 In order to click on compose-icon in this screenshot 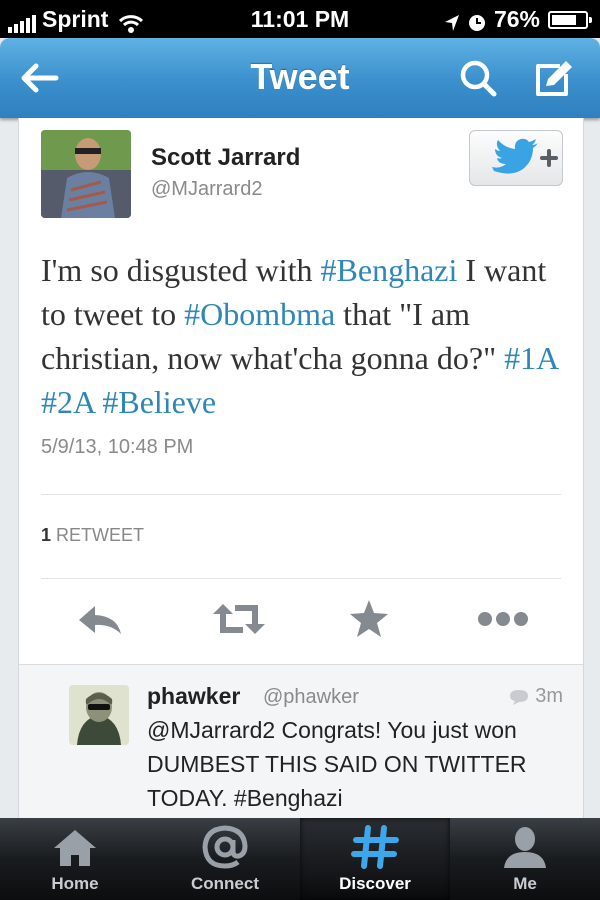, I will do `click(554, 78)`.